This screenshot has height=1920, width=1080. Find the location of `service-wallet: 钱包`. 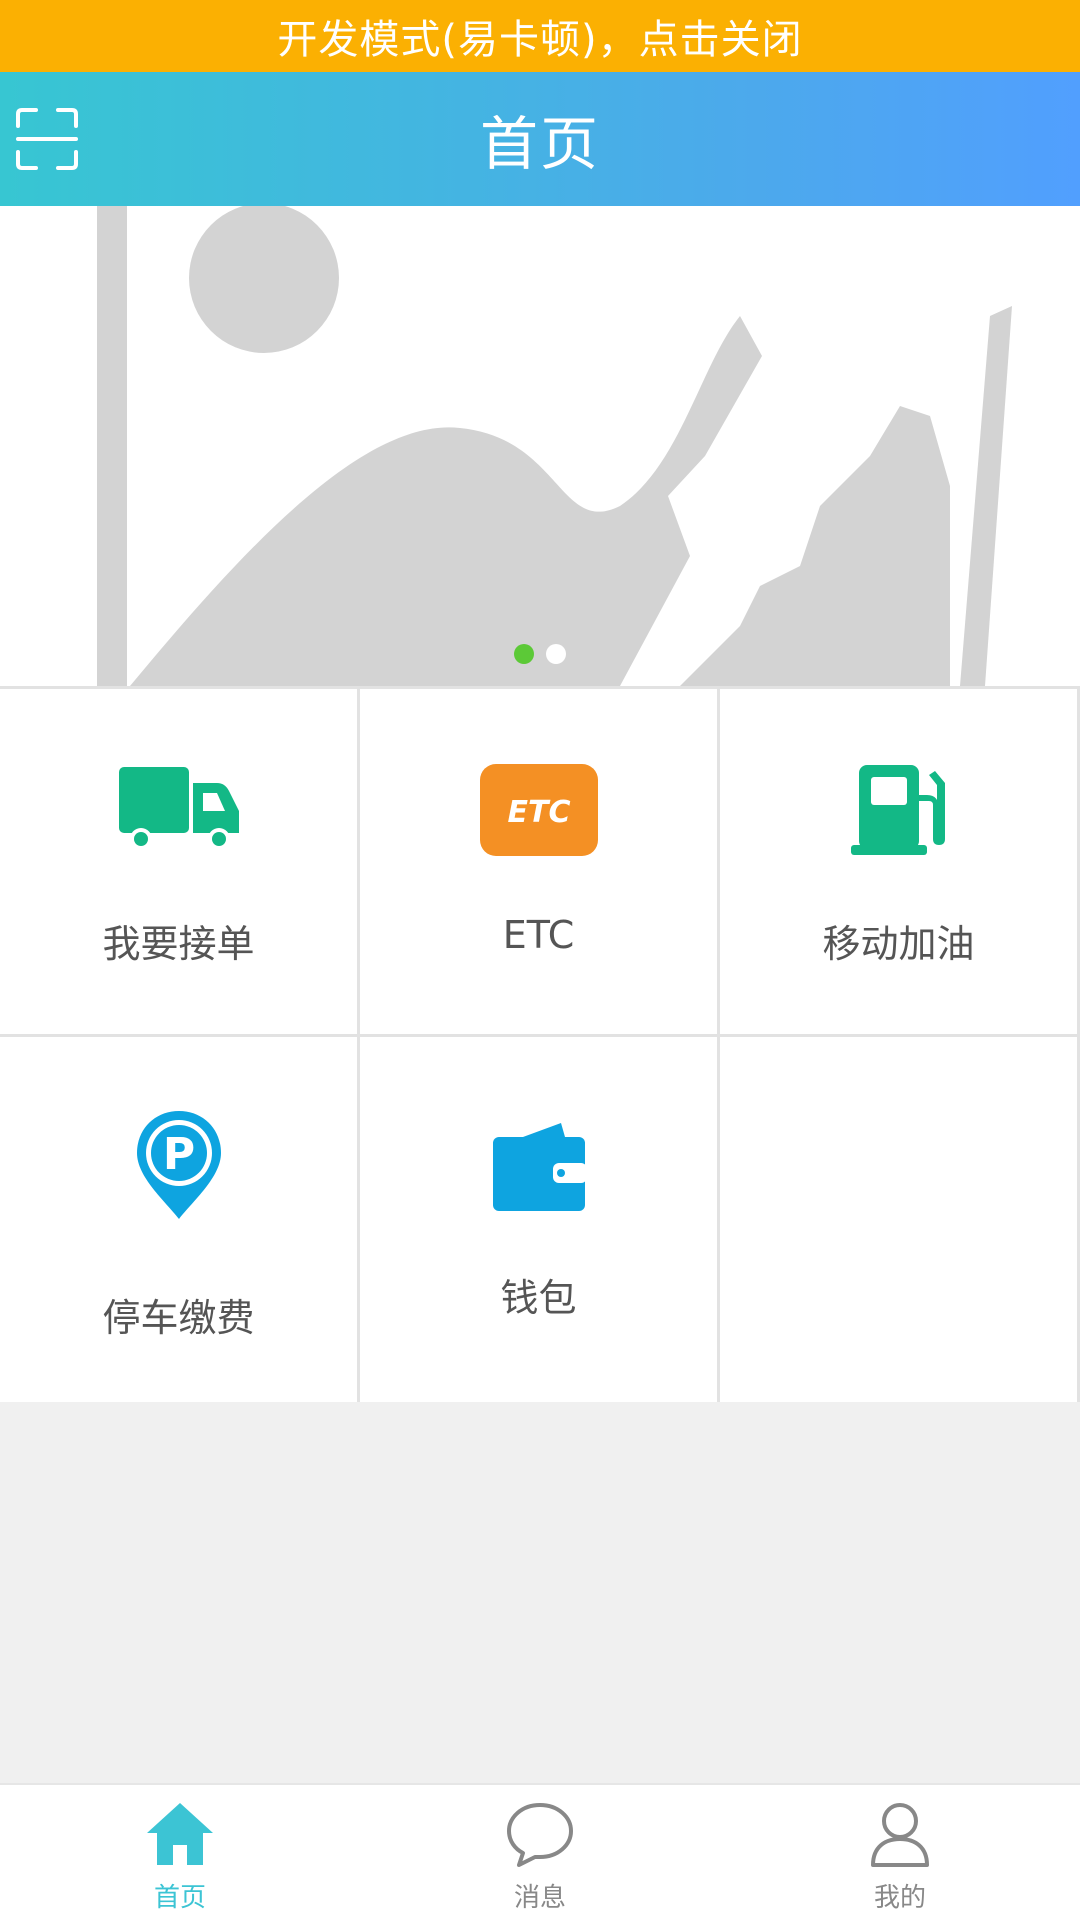

service-wallet: 钱包 is located at coordinates (538, 1219).